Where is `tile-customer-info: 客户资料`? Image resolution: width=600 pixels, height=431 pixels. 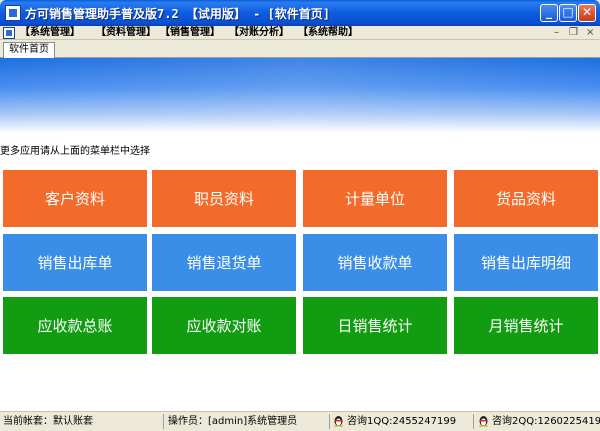 tile-customer-info: 客户资料 is located at coordinates (75, 198).